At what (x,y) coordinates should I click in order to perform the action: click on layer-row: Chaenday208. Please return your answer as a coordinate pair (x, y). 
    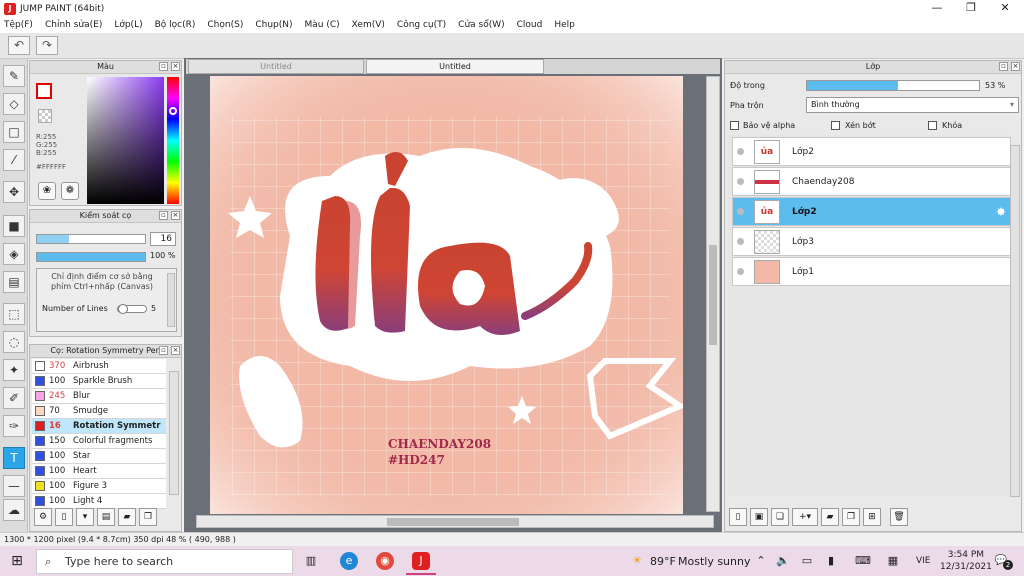
    Looking at the image, I should click on (871, 181).